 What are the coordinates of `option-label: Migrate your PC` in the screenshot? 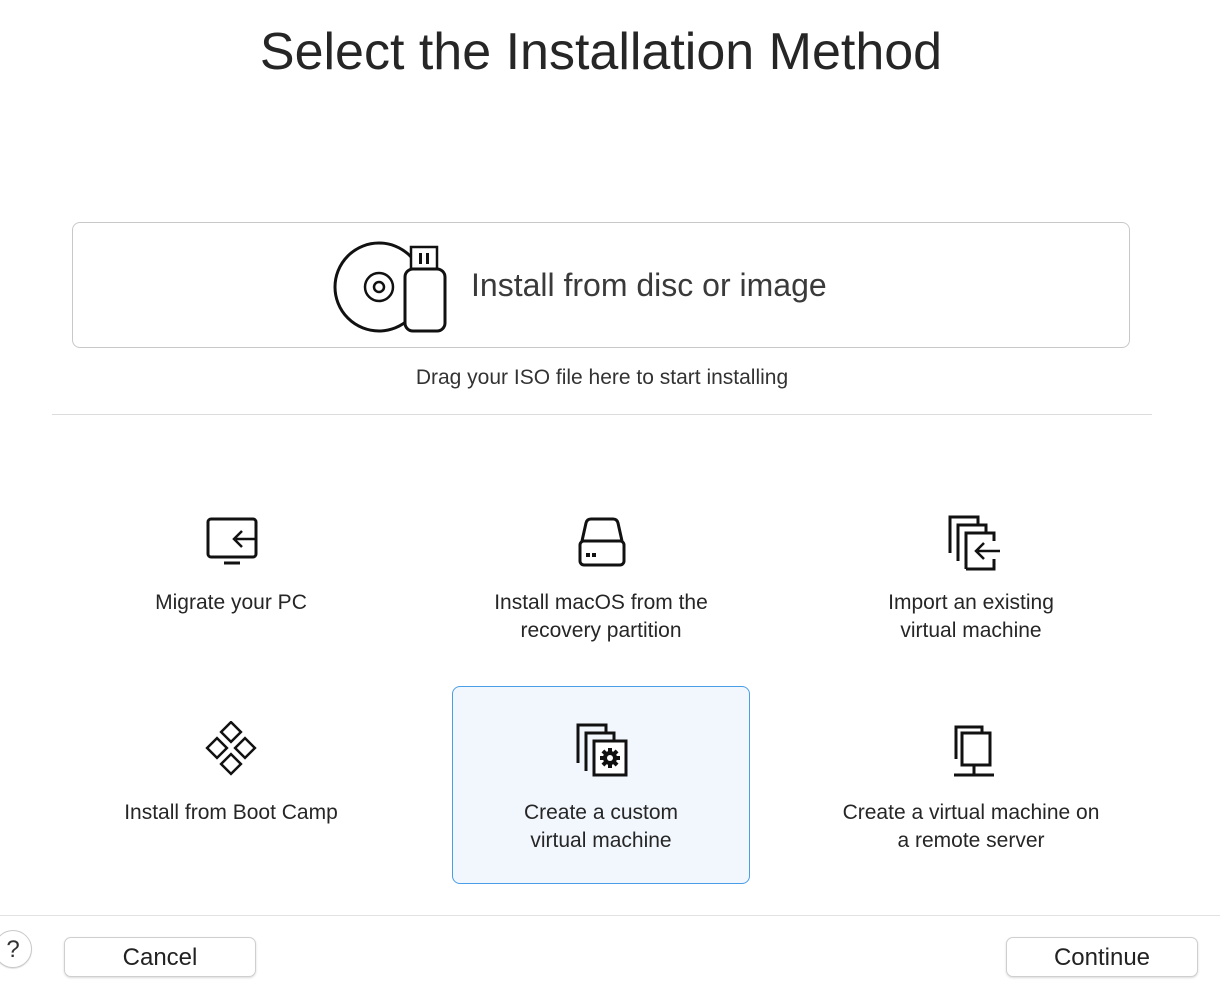 It's located at (231, 602).